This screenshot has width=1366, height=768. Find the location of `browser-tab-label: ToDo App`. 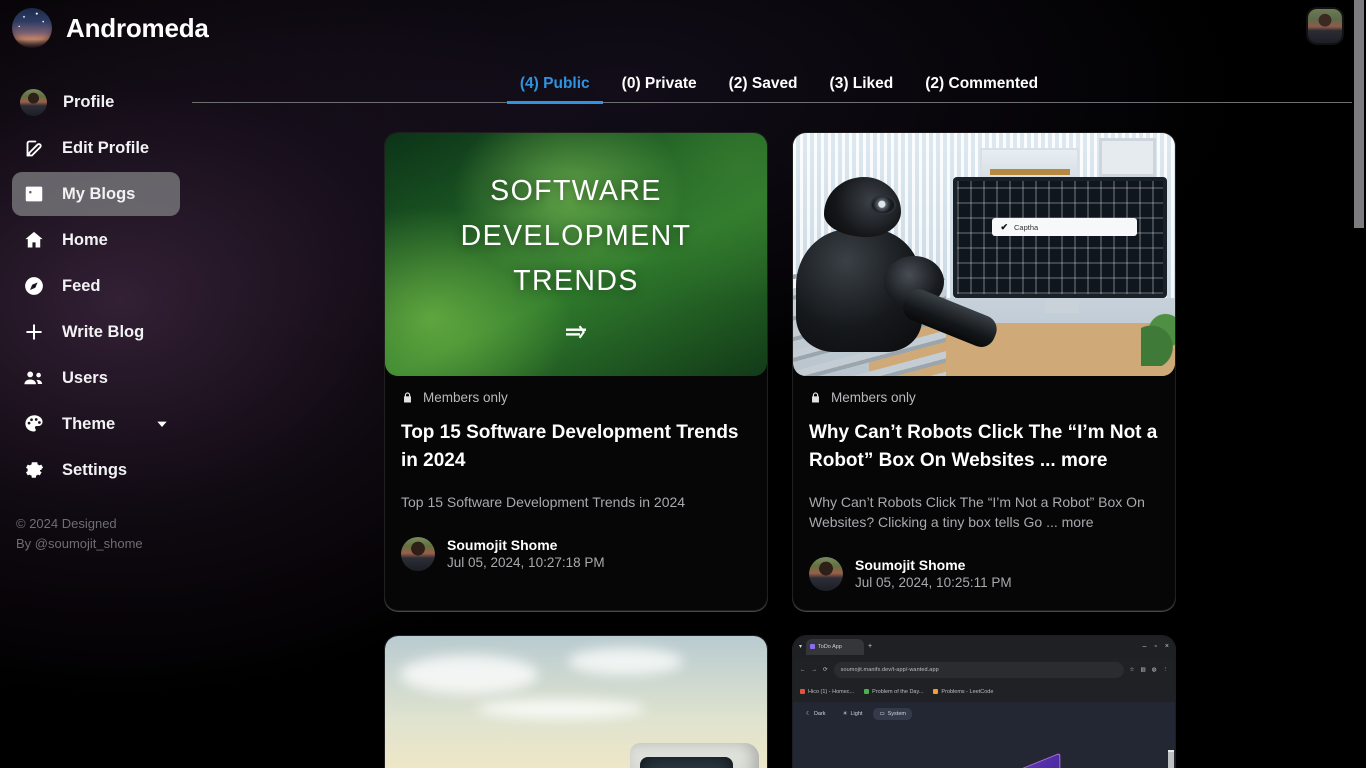

browser-tab-label: ToDo App is located at coordinates (830, 646).